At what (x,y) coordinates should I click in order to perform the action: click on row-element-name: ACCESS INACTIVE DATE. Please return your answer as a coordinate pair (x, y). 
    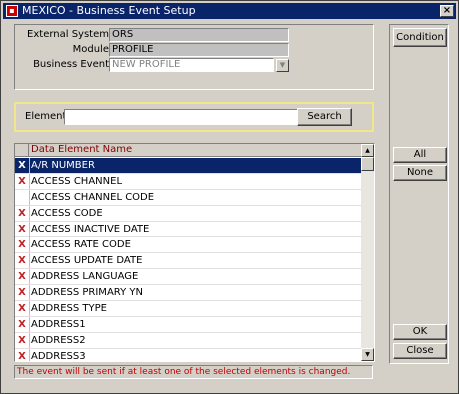
    Looking at the image, I should click on (90, 229).